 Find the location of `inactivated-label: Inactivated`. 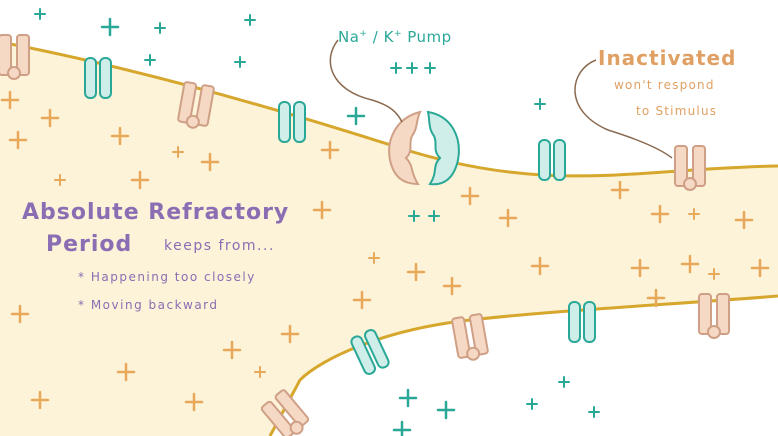

inactivated-label: Inactivated is located at coordinates (667, 58).